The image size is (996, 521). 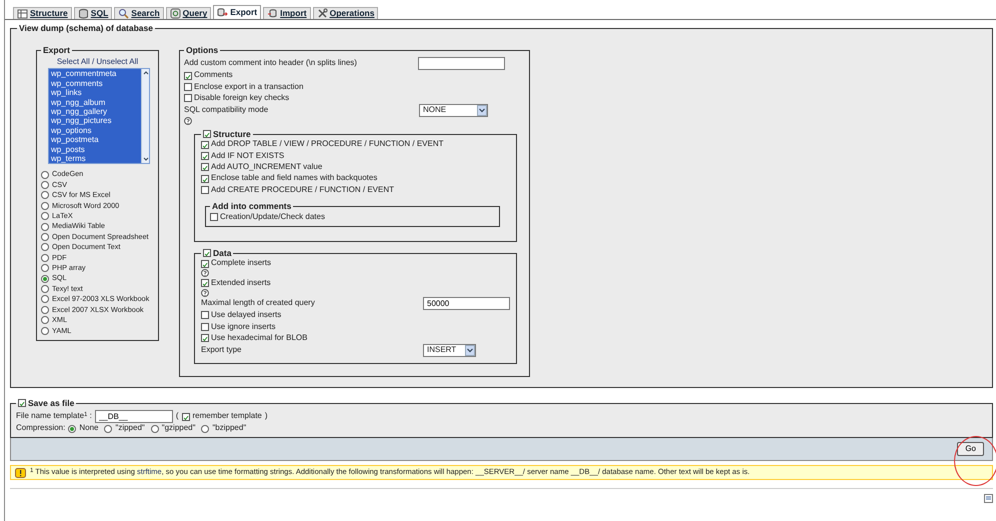 I want to click on section-title: Options, so click(x=202, y=50).